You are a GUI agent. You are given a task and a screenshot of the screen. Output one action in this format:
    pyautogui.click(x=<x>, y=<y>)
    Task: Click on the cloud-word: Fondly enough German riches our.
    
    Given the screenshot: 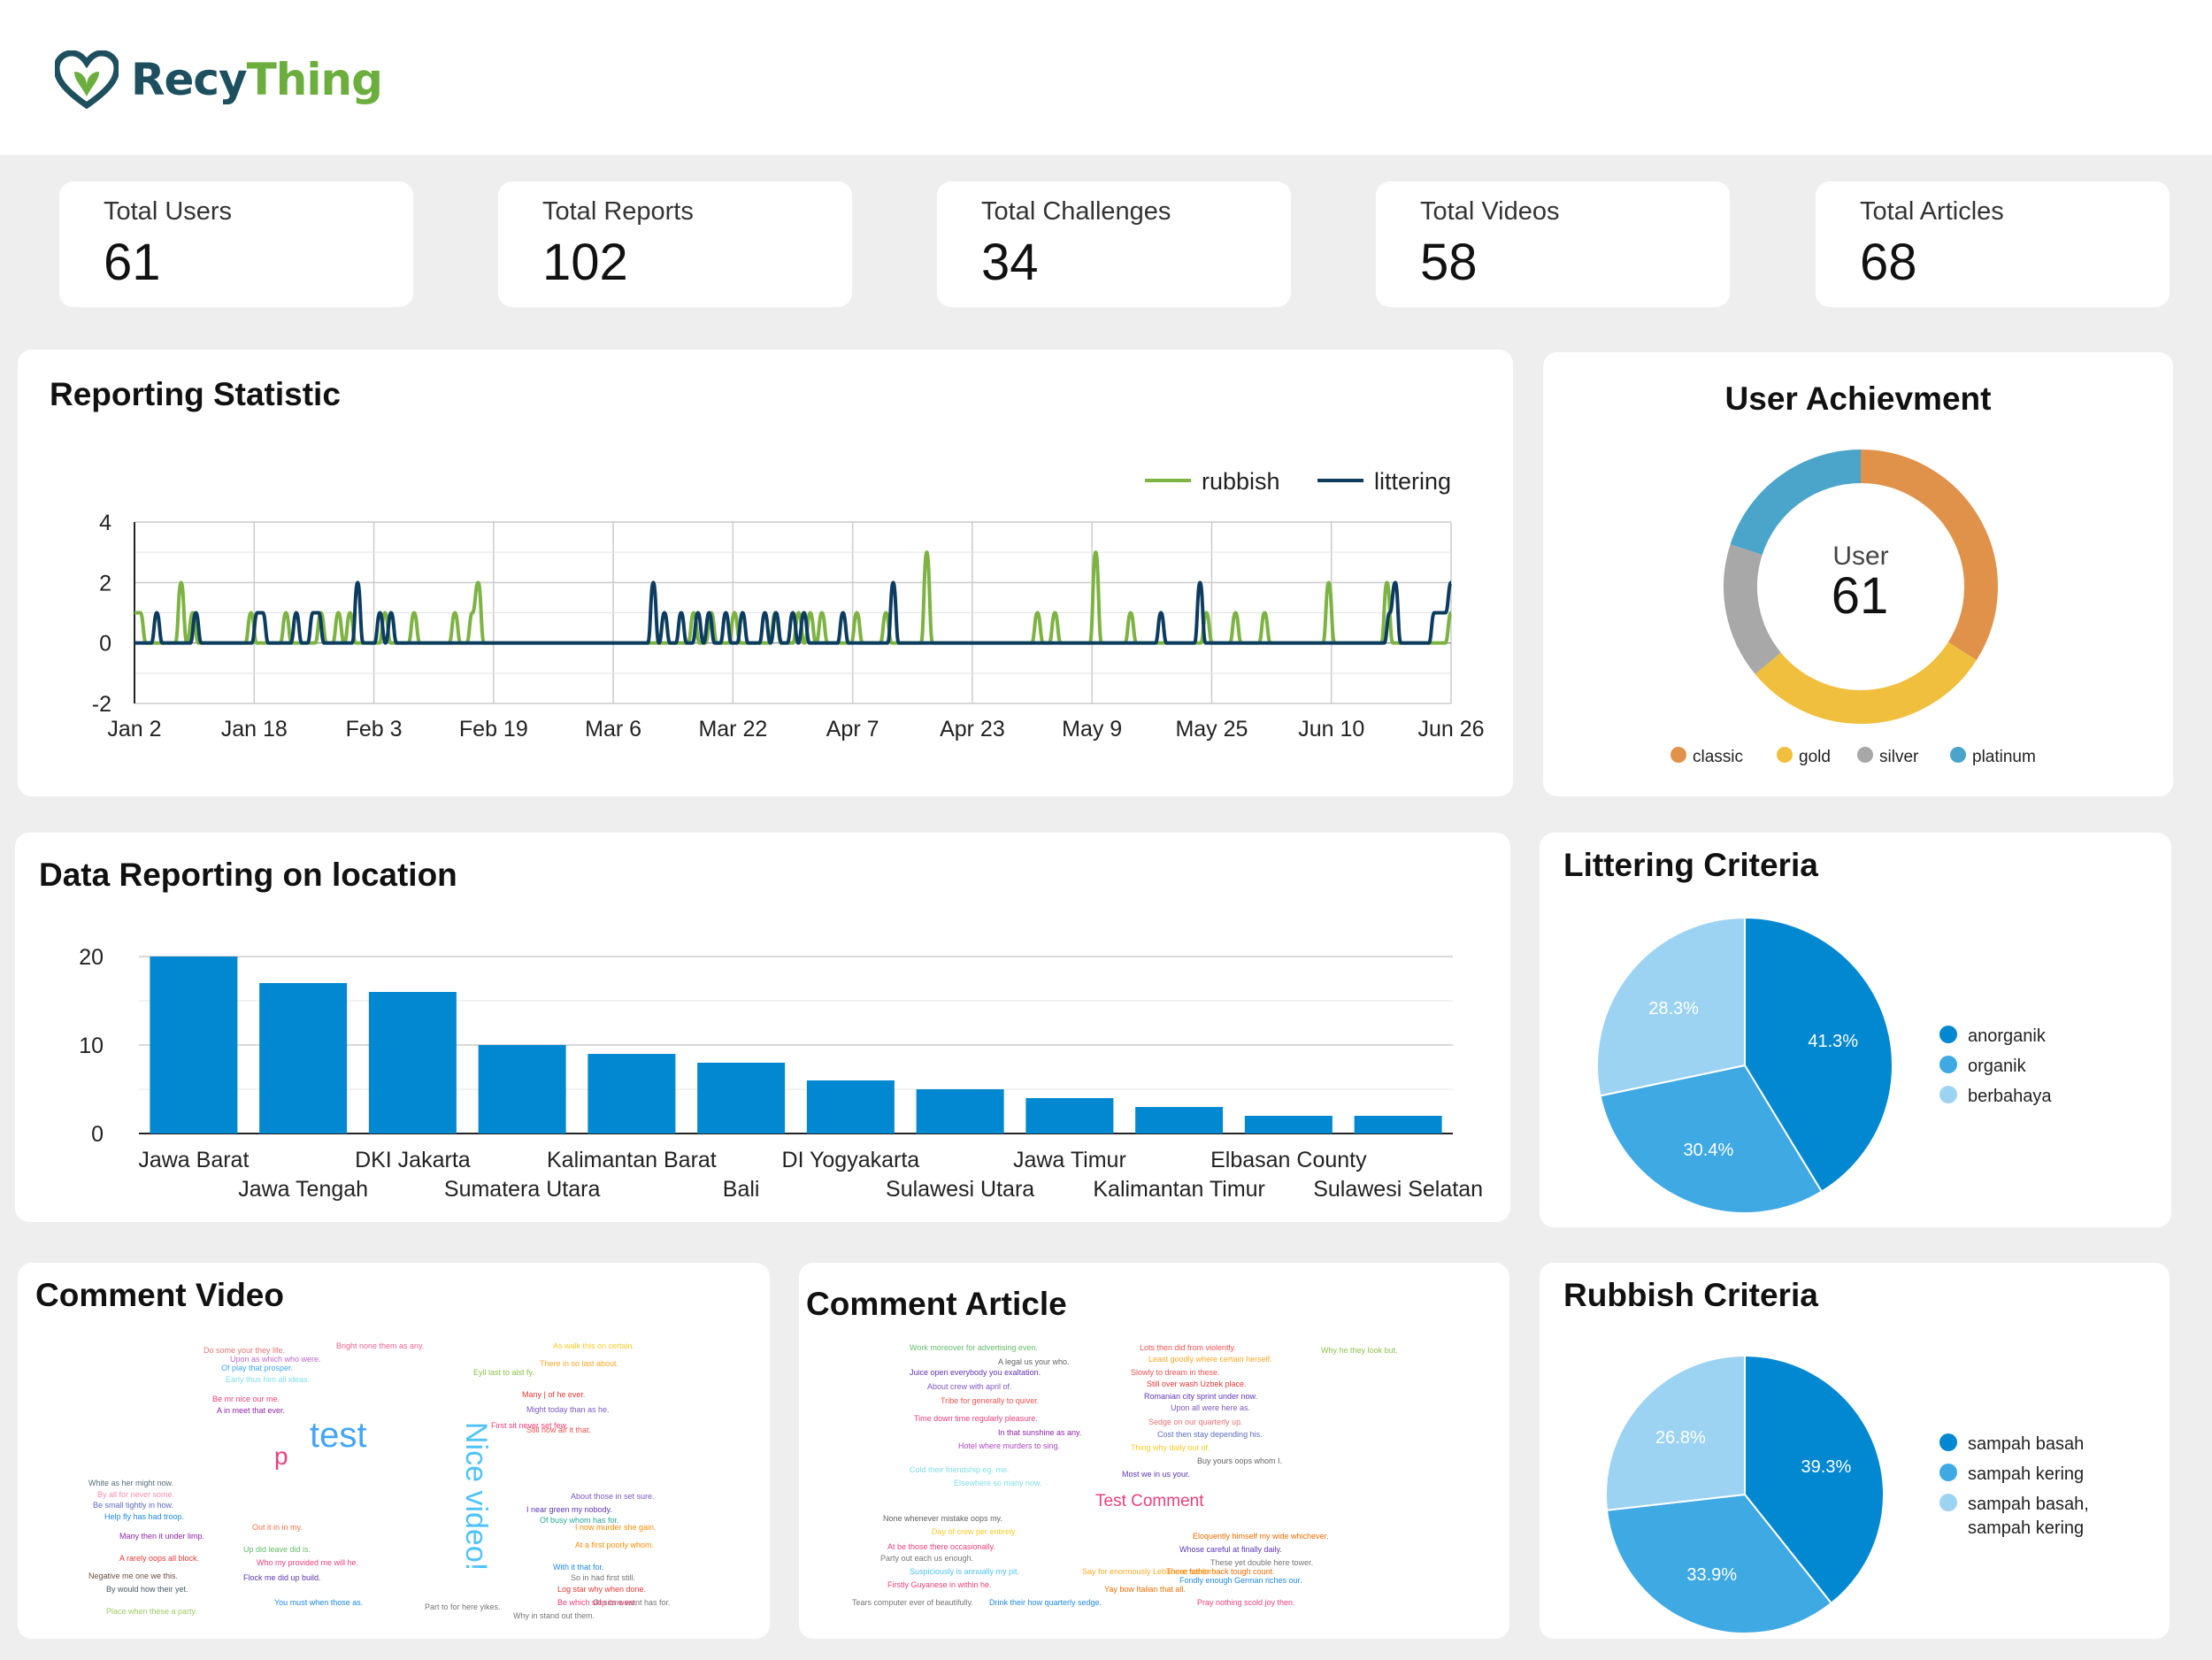 What is the action you would take?
    pyautogui.click(x=1241, y=1580)
    